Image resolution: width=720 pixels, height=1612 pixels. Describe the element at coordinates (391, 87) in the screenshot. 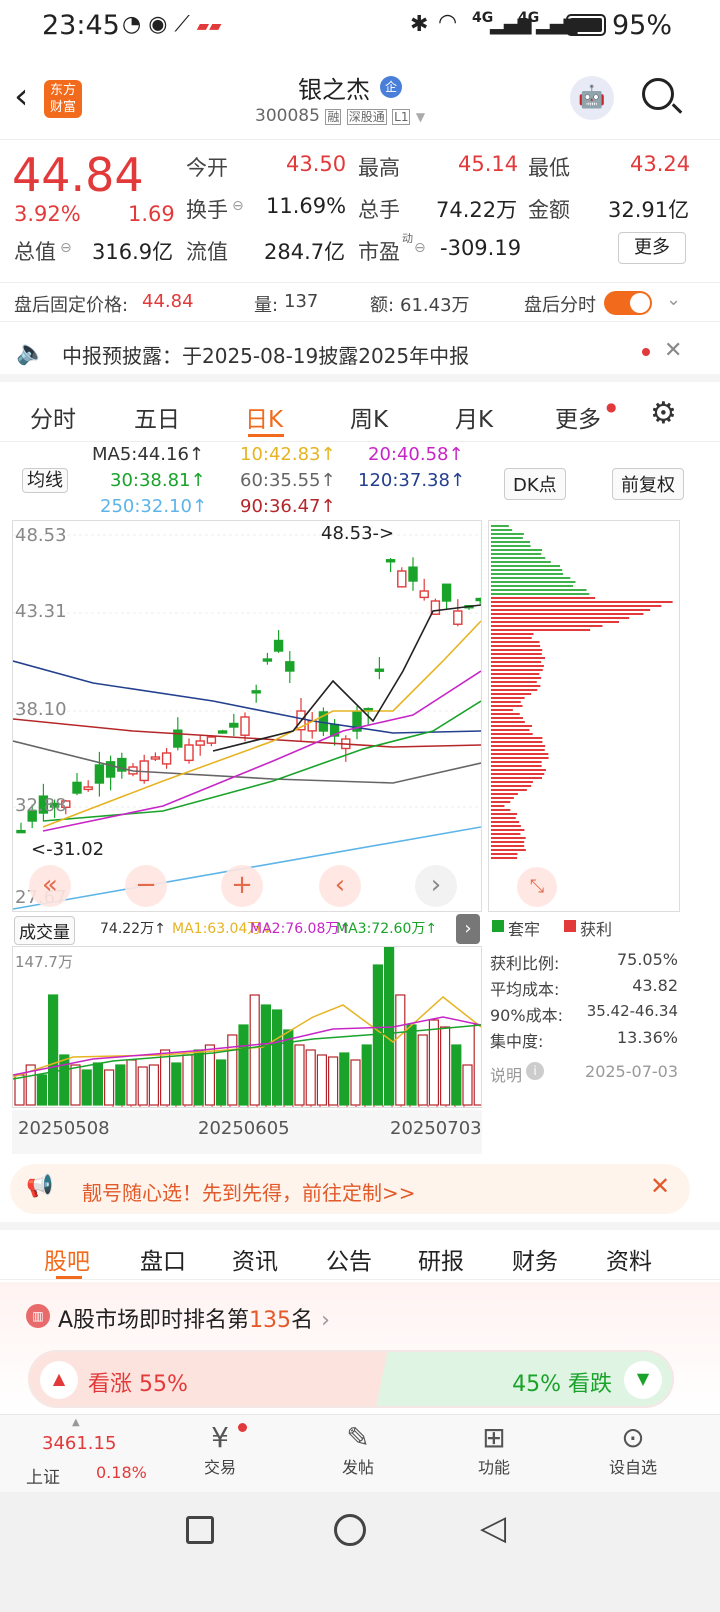

I see `company-badge: 企` at that location.